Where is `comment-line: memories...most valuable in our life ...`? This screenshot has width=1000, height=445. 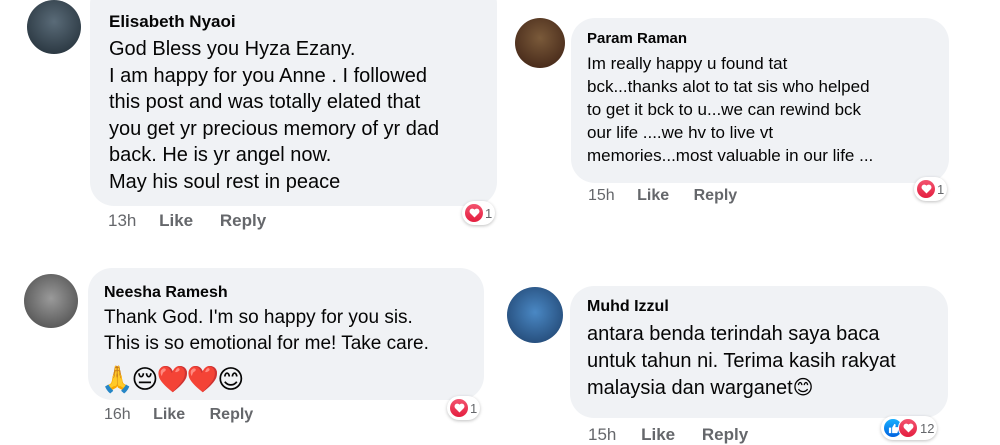
comment-line: memories...most valuable in our life ... is located at coordinates (730, 156).